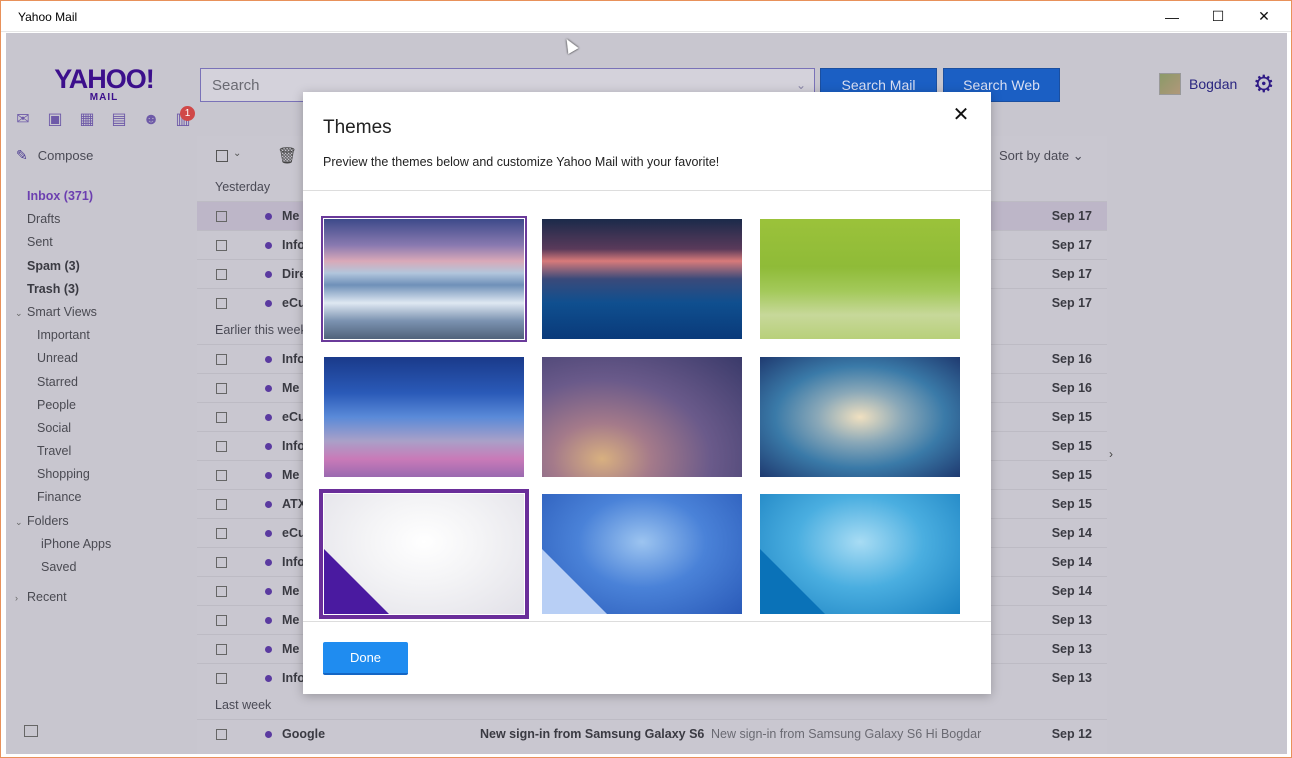 The width and height of the screenshot is (1292, 758). Describe the element at coordinates (101, 474) in the screenshot. I see `sidebar-item: Shopping` at that location.